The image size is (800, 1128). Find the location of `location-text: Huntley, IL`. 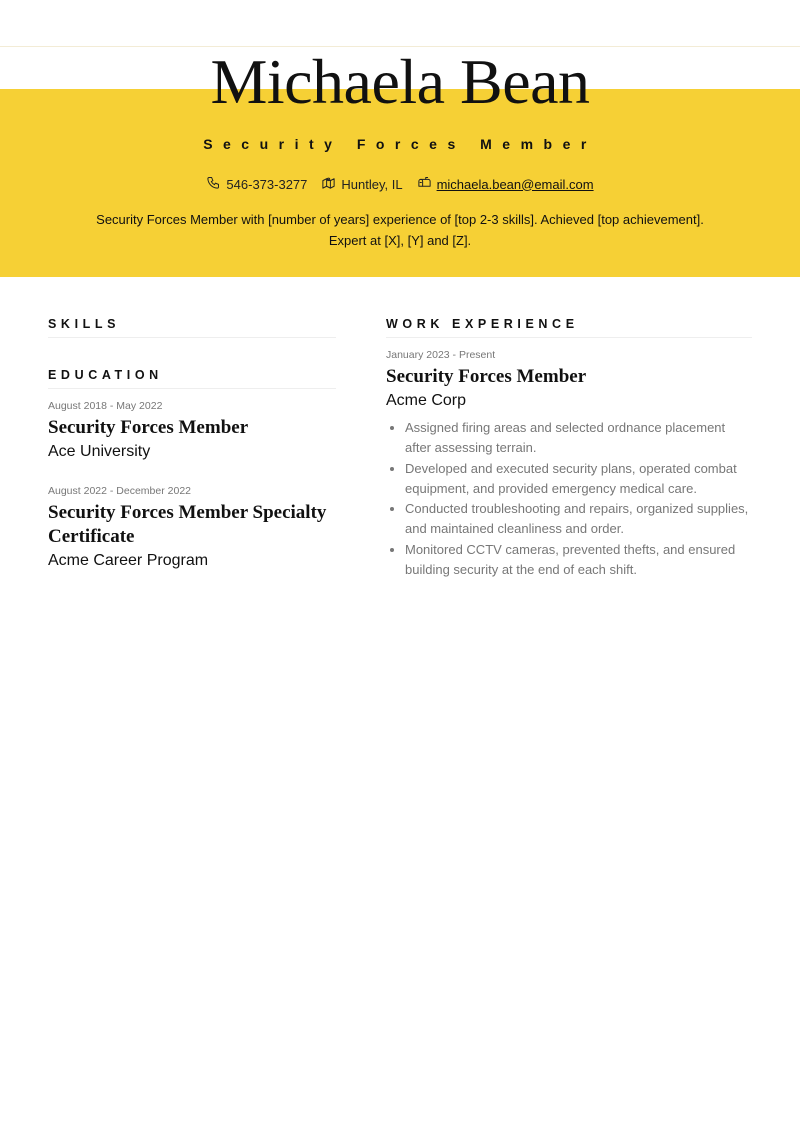

location-text: Huntley, IL is located at coordinates (372, 184).